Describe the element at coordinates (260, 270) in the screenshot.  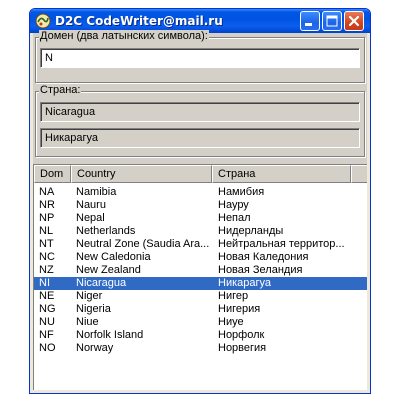
I see `cell-strana: Новая Зеландия` at that location.